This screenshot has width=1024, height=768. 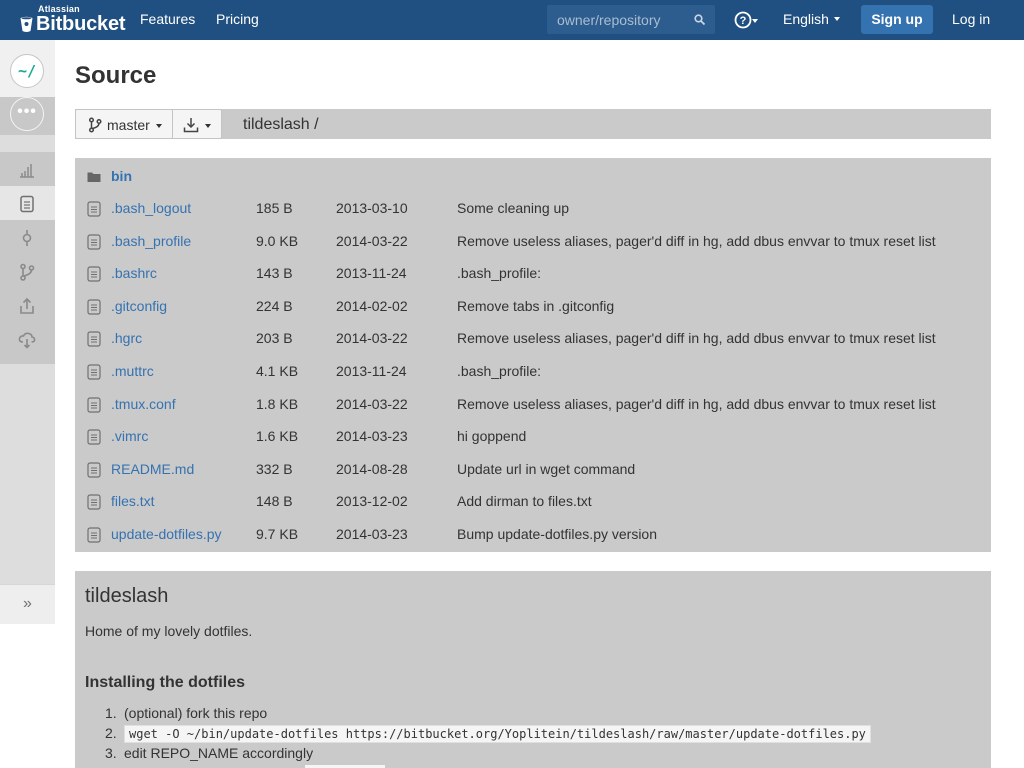 I want to click on branch-label: master, so click(x=128, y=125).